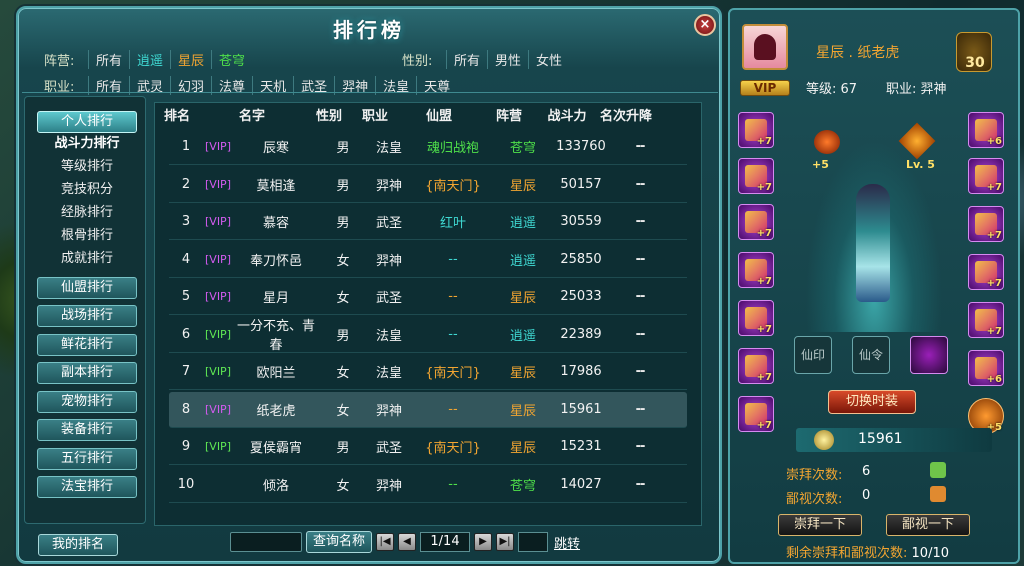 The width and height of the screenshot is (1024, 566). What do you see at coordinates (275, 448) in the screenshot?
I see `name-cell: 夏侯霸宵` at bounding box center [275, 448].